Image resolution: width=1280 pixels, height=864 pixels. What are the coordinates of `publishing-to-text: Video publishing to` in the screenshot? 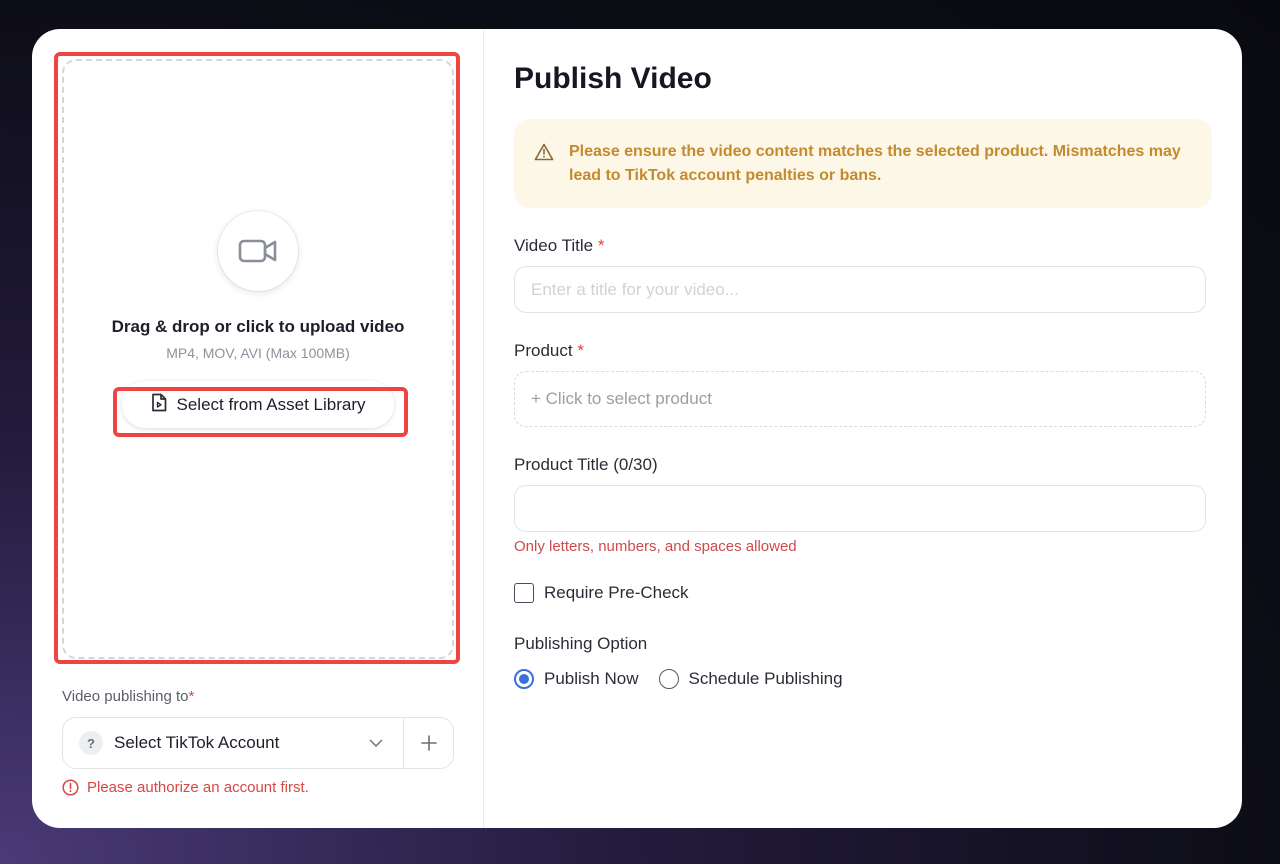 It's located at (125, 696).